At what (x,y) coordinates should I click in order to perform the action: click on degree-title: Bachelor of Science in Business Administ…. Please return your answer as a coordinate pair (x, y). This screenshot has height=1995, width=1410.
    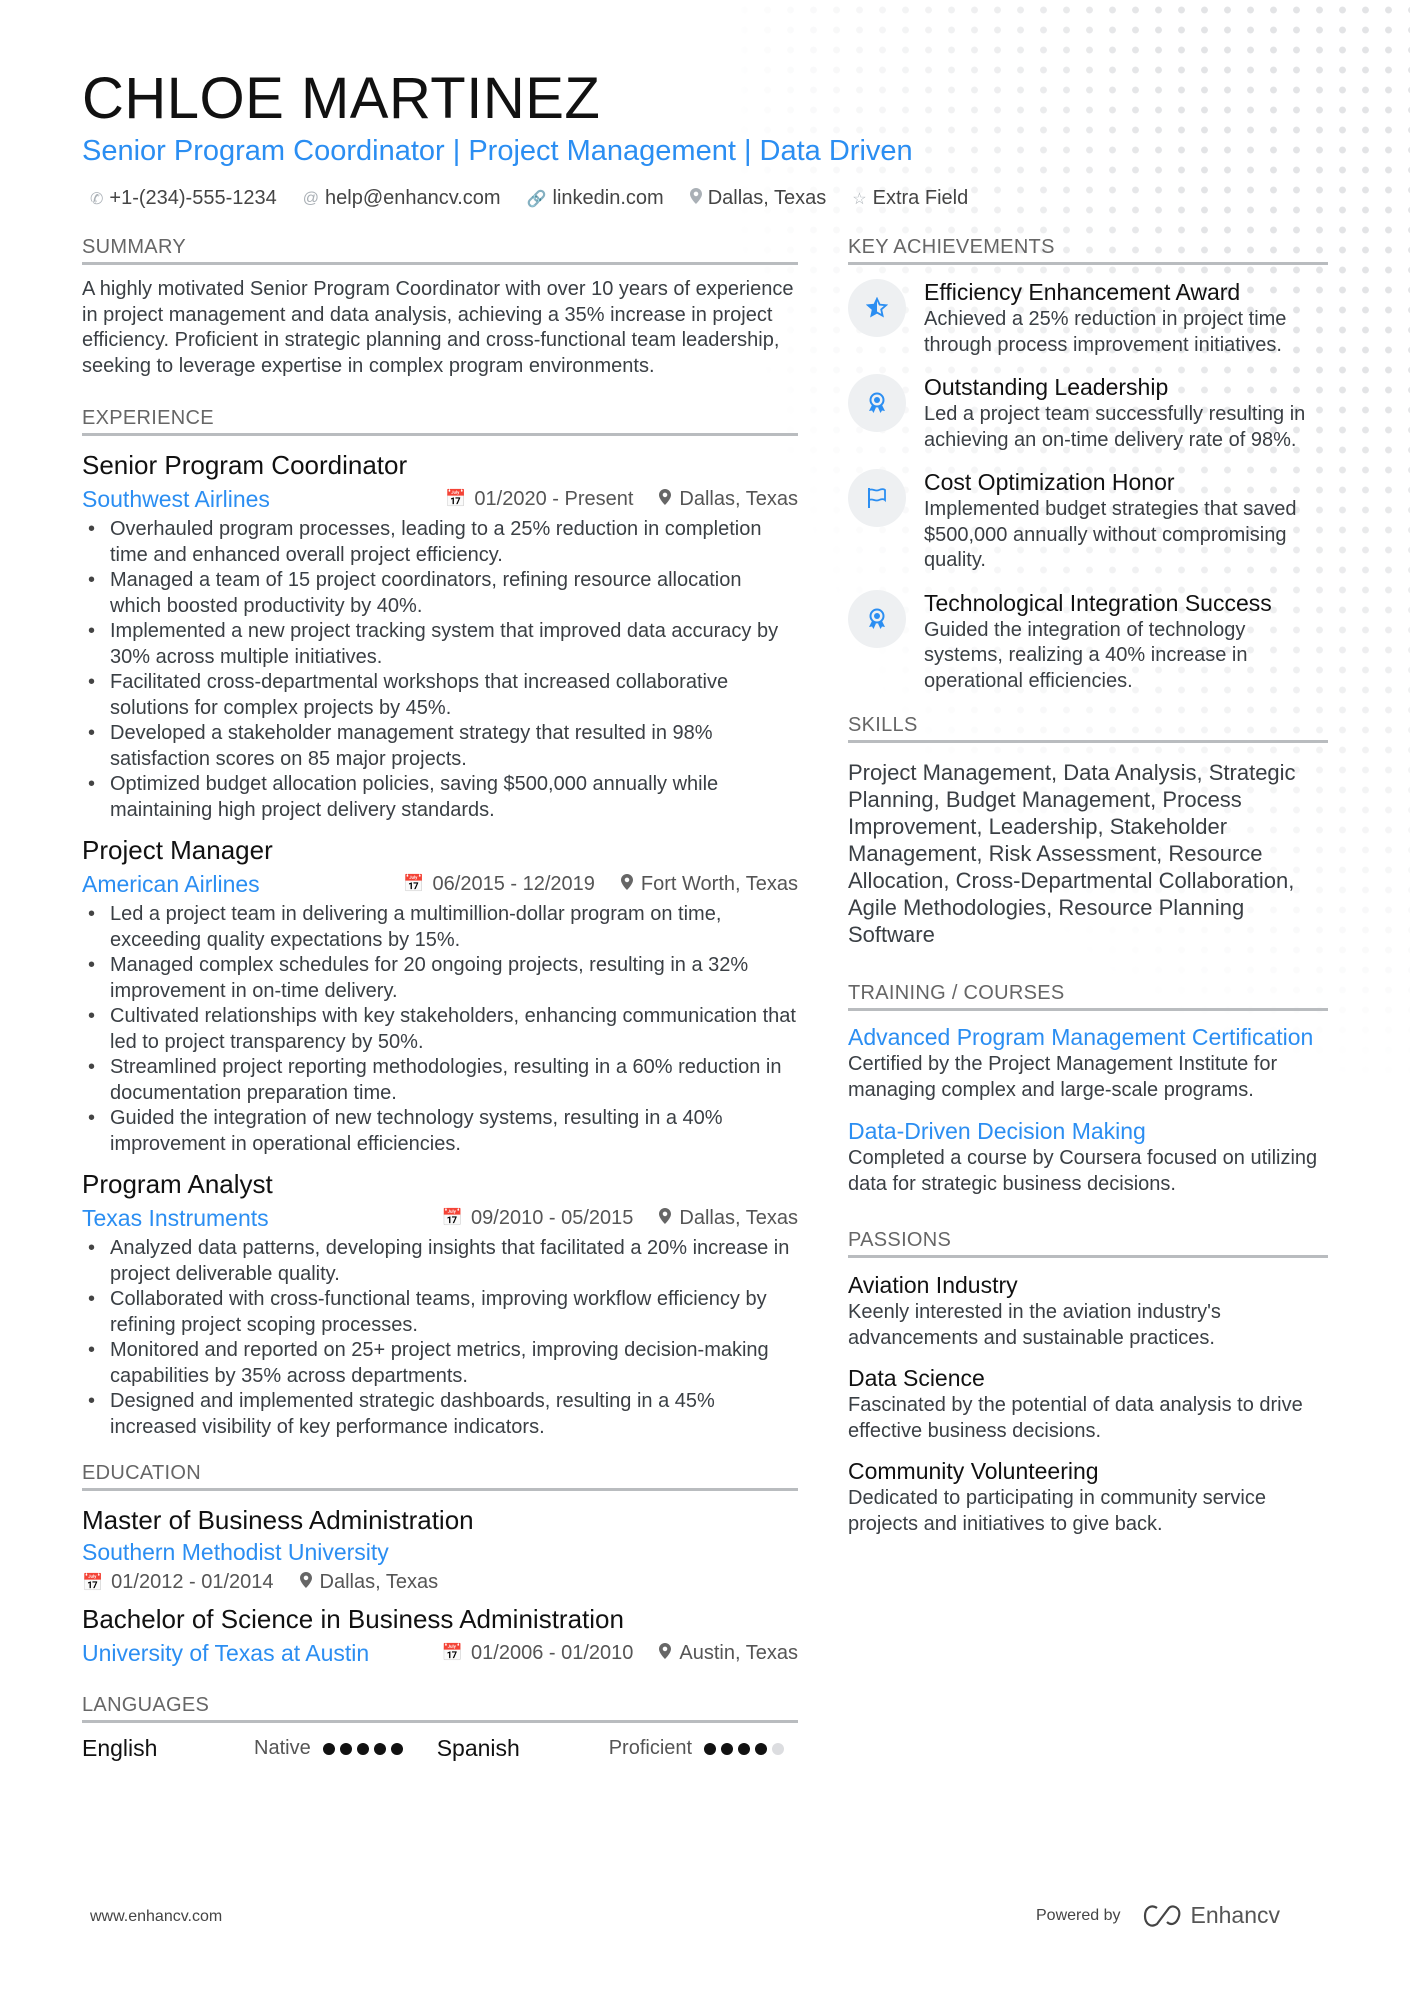
    Looking at the image, I should click on (353, 1619).